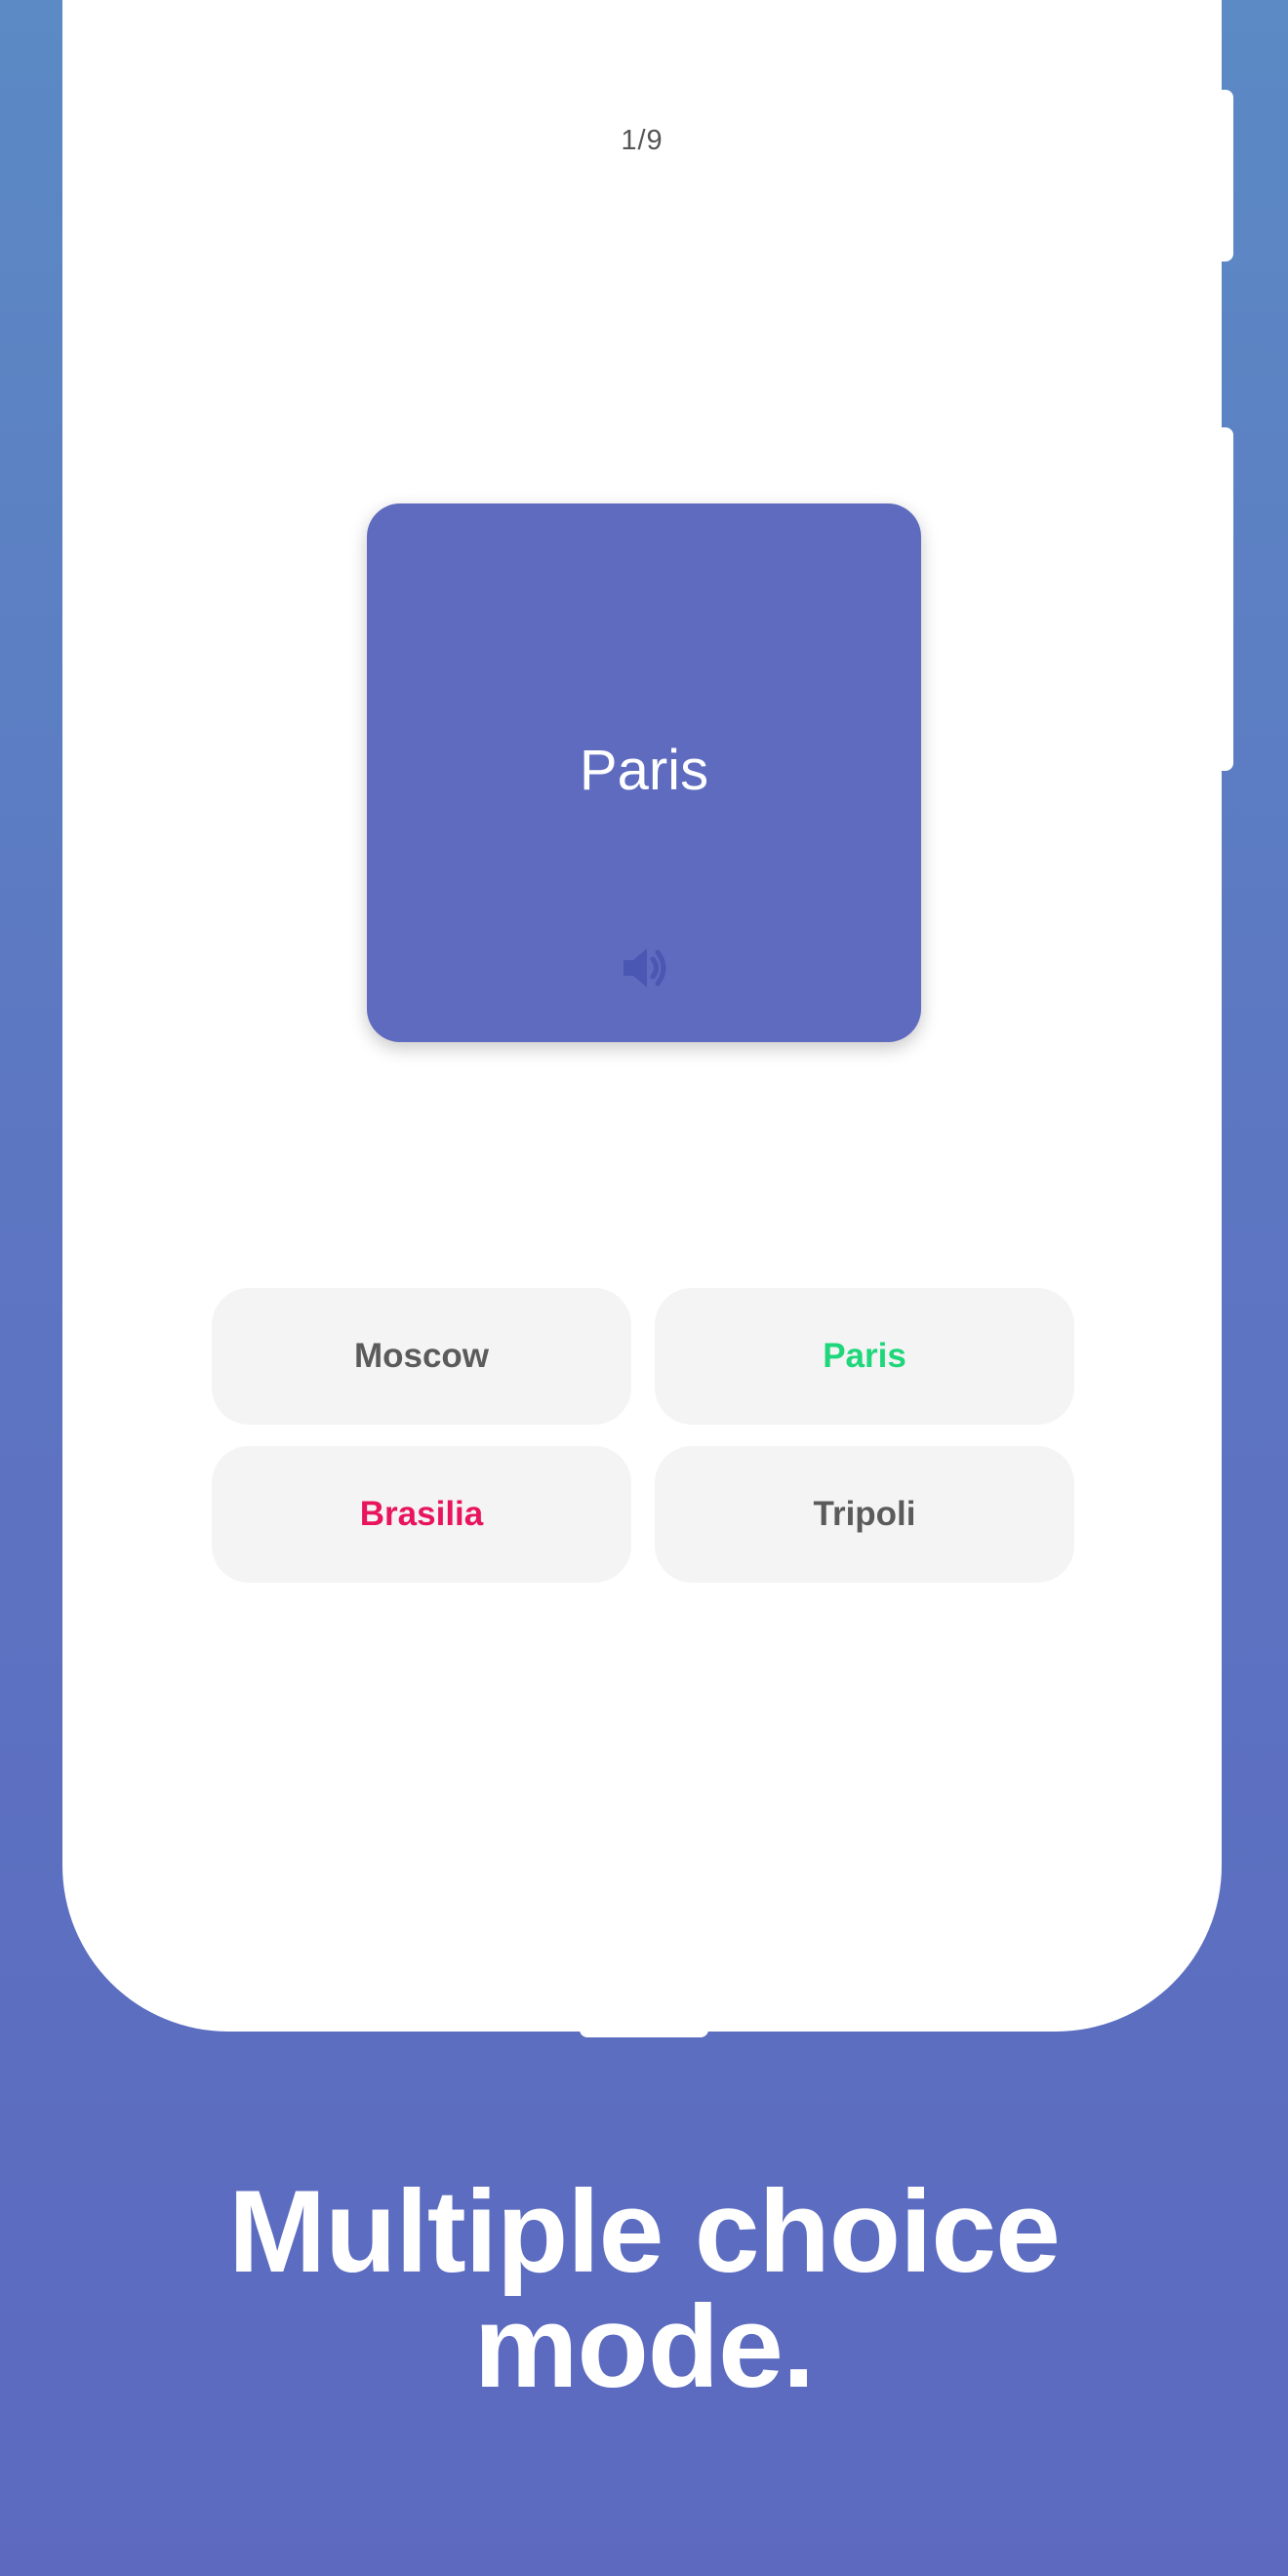  I want to click on choice-tripoli-button: Tripoli, so click(864, 1514).